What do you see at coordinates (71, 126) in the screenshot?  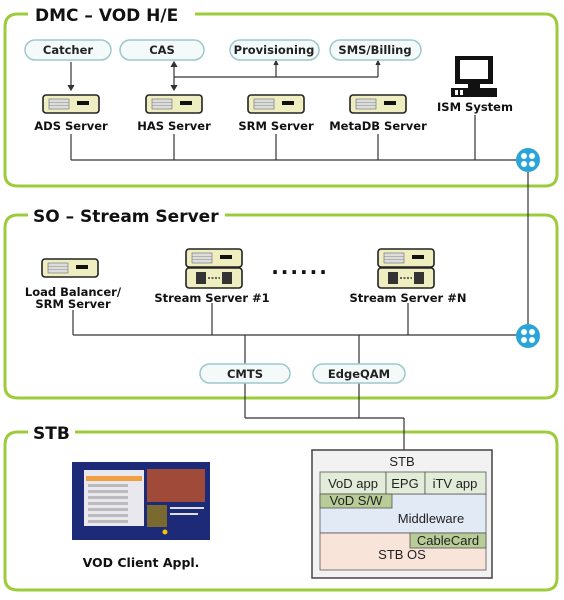 I see `ads-server-label: ADS Server` at bounding box center [71, 126].